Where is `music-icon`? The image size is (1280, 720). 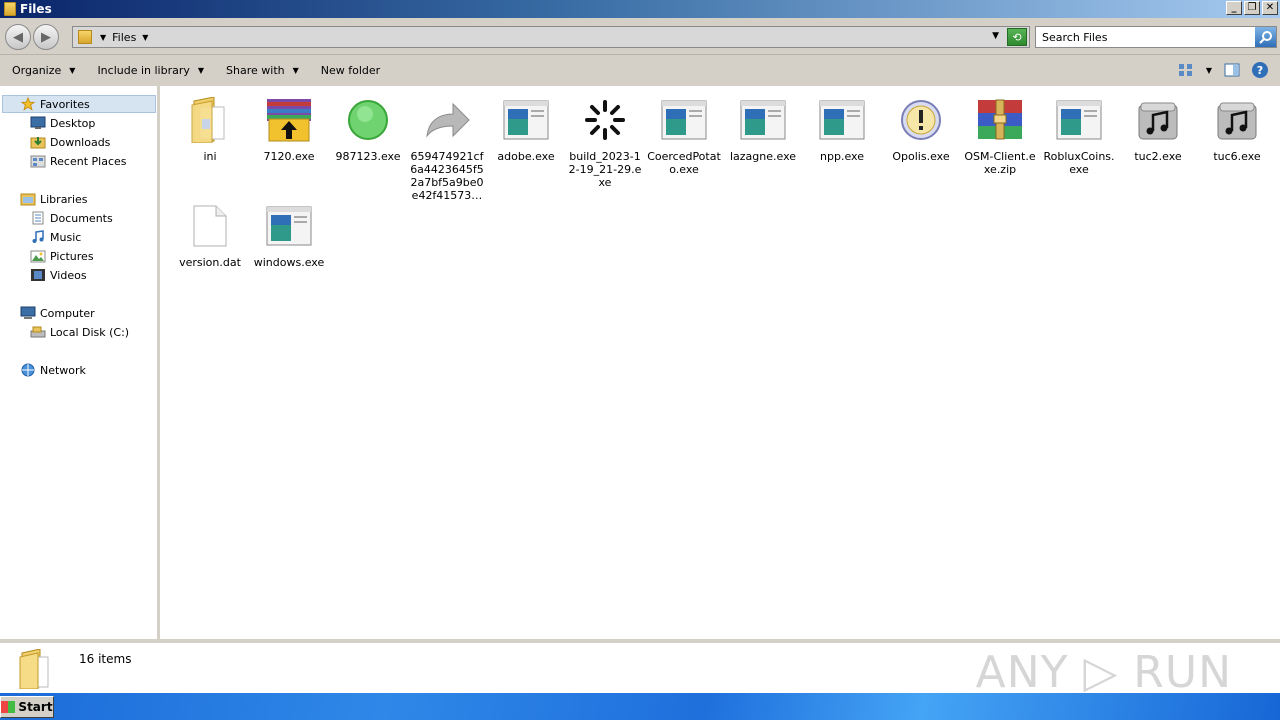
music-icon is located at coordinates (38, 236).